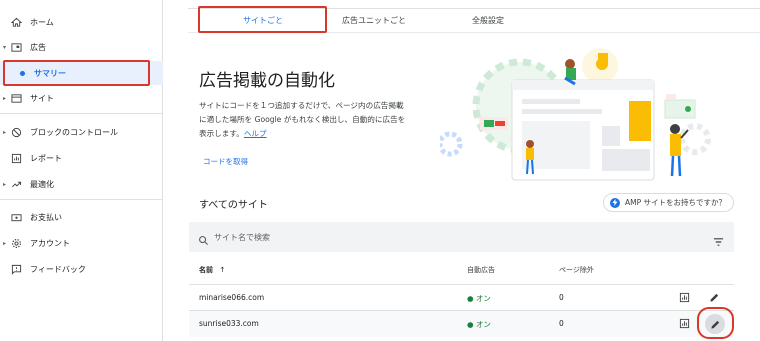  I want to click on sidebar-item-sites: ▸ サイト, so click(81, 98).